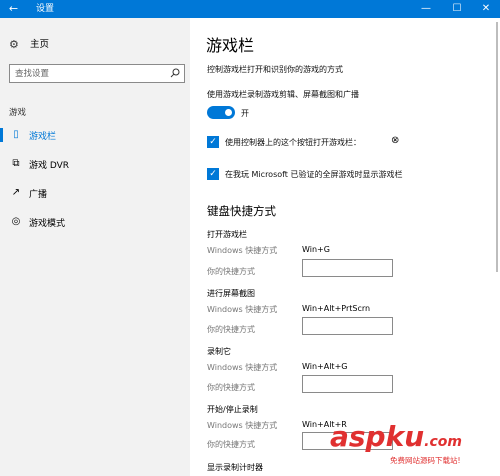 This screenshot has height=476, width=500. What do you see at coordinates (314, 174) in the screenshot?
I see `fullscreen-label: 在我玩 Microsoft 已验证的全屏游戏时显示游戏栏` at bounding box center [314, 174].